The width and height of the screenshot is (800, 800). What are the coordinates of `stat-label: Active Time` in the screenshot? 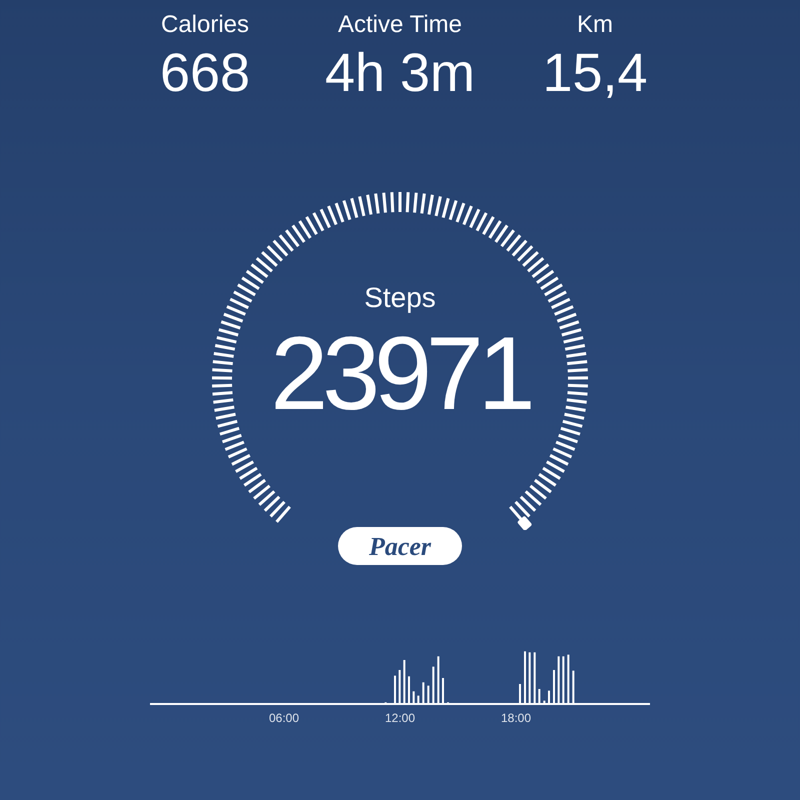 It's located at (400, 25).